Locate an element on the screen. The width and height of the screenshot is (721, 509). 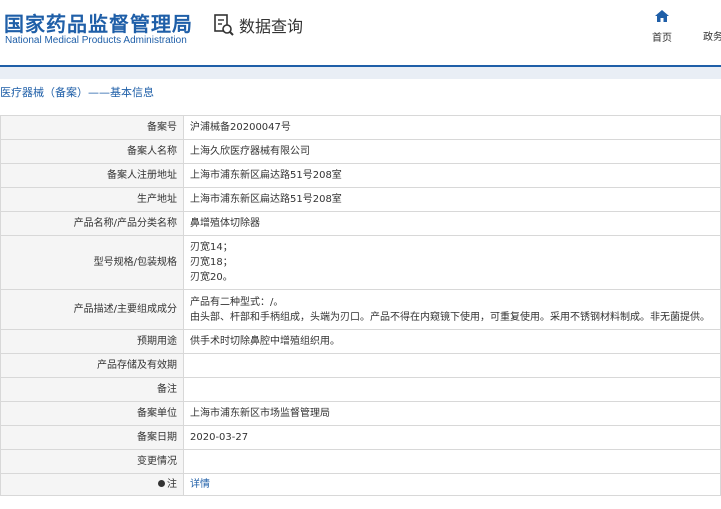
row-label: 变更情况 is located at coordinates (92, 461).